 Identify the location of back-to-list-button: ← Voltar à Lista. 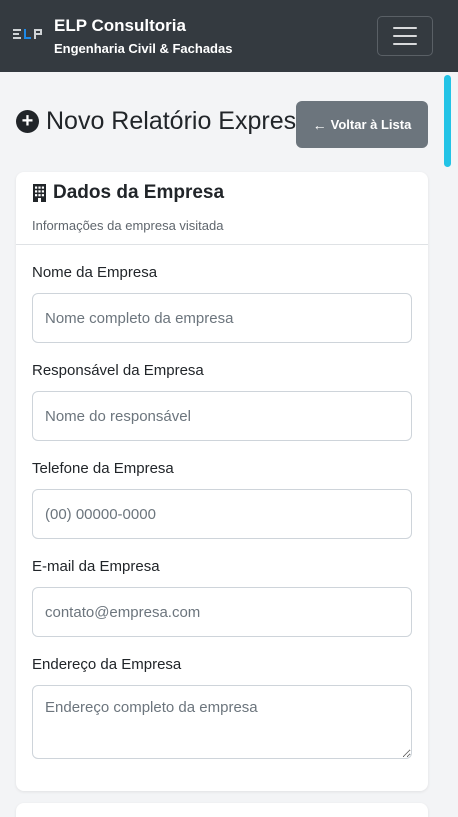
(362, 124).